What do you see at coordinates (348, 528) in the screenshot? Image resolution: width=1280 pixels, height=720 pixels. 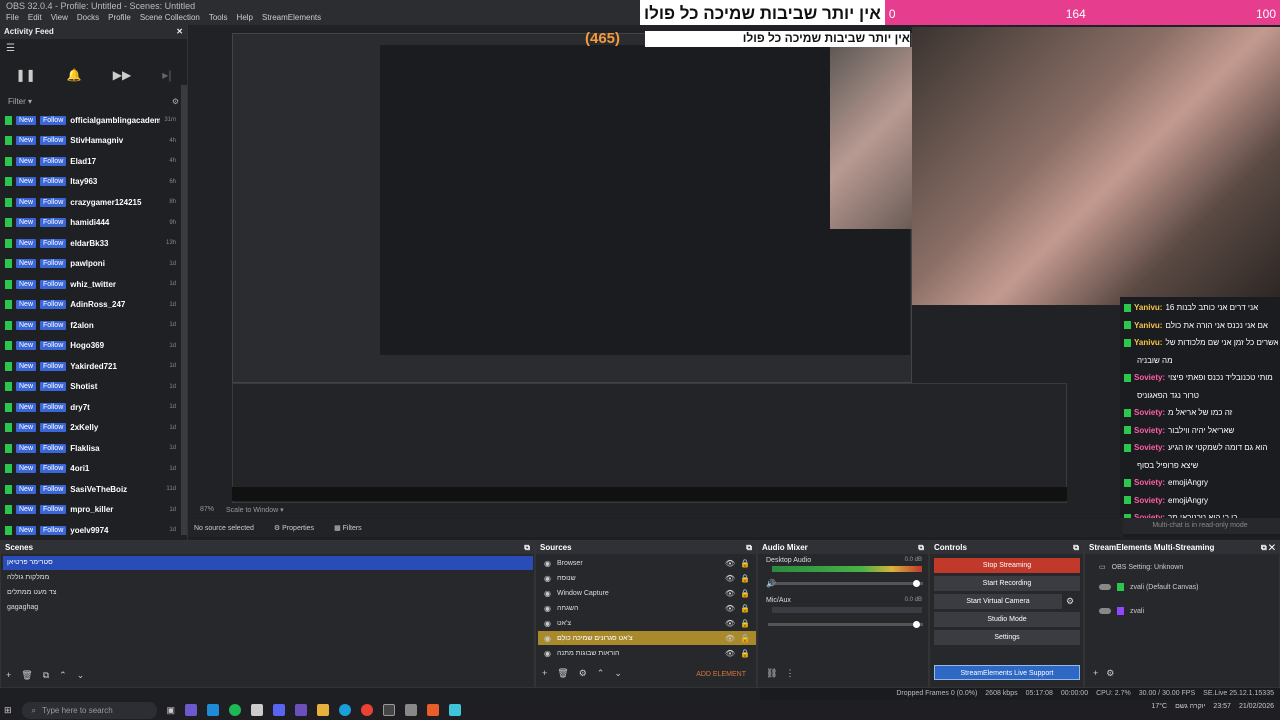 I see `filters-button: ▦ Filters` at bounding box center [348, 528].